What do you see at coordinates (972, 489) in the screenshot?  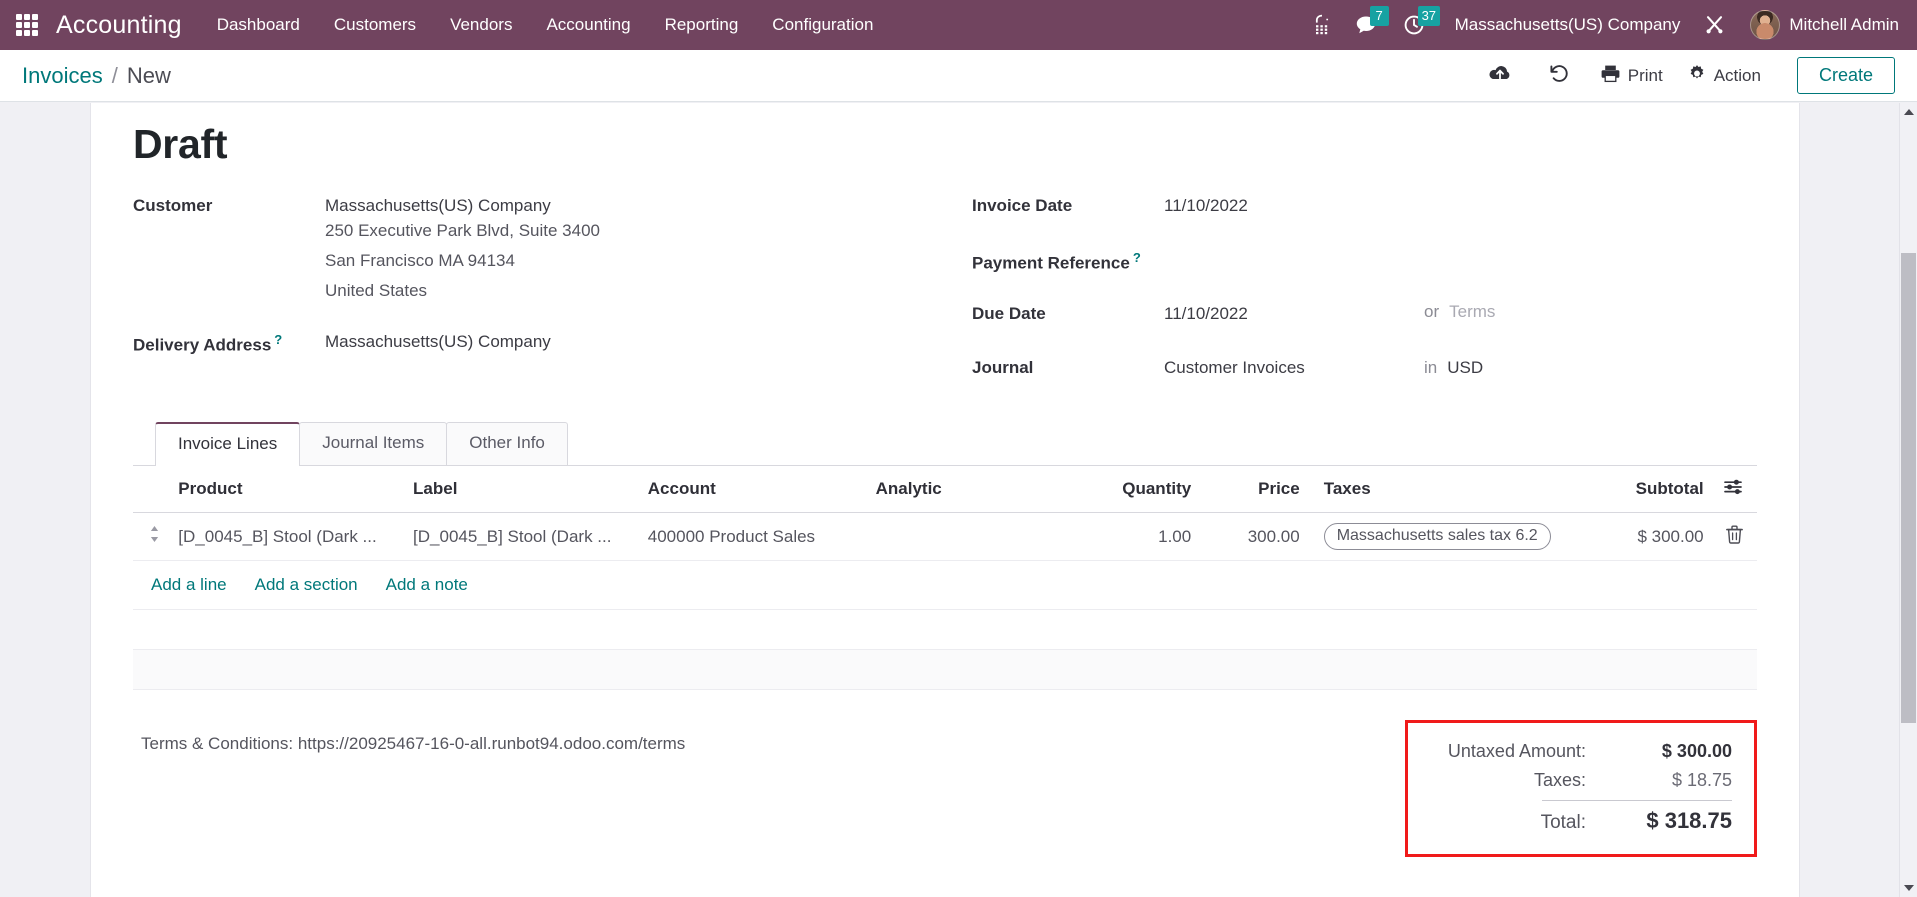 I see `th-analytic: Analytic` at bounding box center [972, 489].